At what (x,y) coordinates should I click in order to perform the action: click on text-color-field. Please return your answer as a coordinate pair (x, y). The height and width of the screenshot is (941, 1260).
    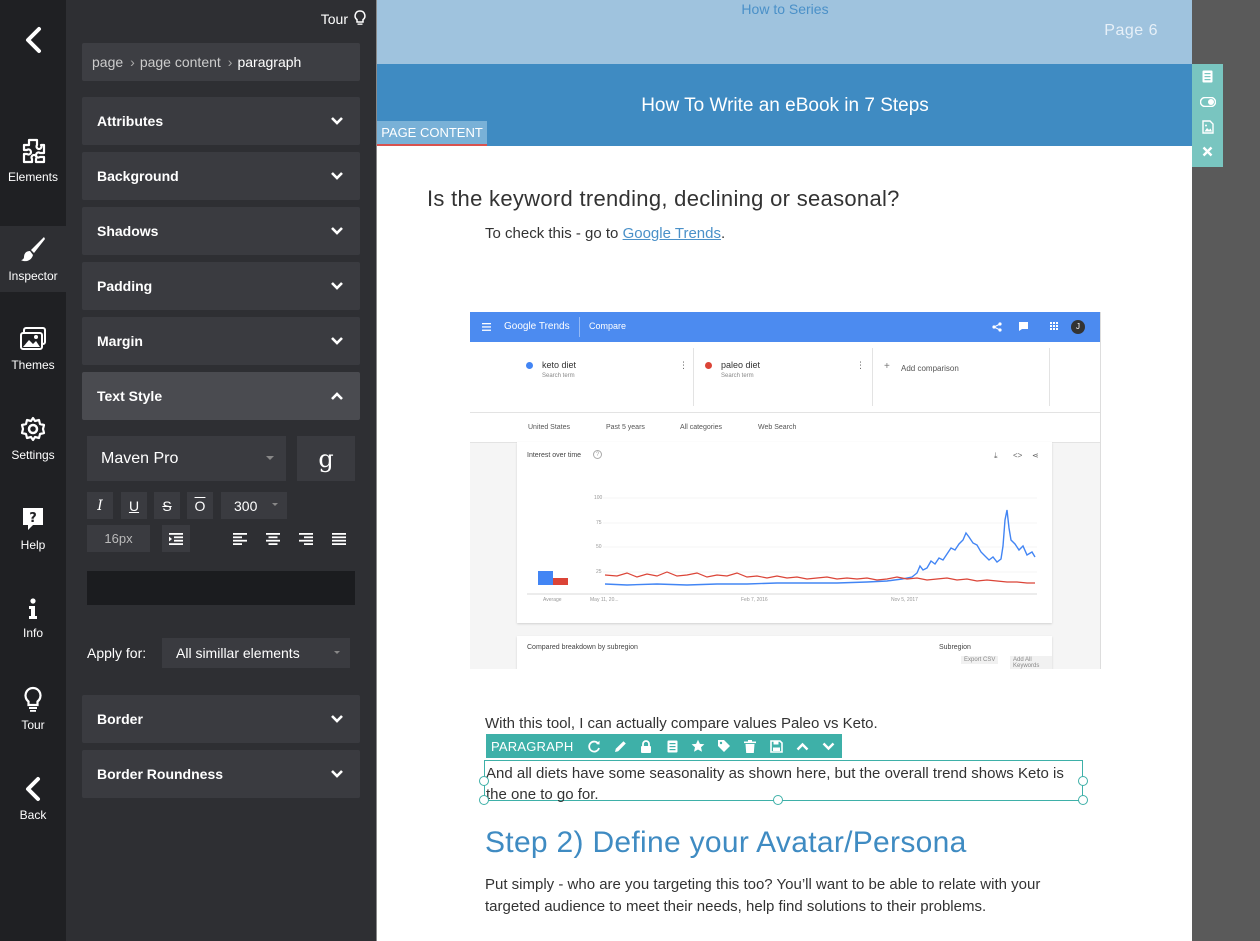
    Looking at the image, I should click on (221, 588).